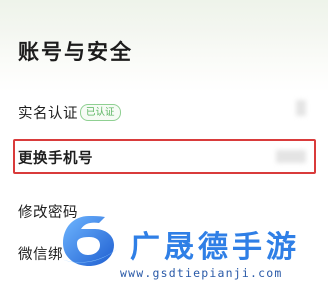  Describe the element at coordinates (48, 114) in the screenshot. I see `row-label: 实名认证` at that location.